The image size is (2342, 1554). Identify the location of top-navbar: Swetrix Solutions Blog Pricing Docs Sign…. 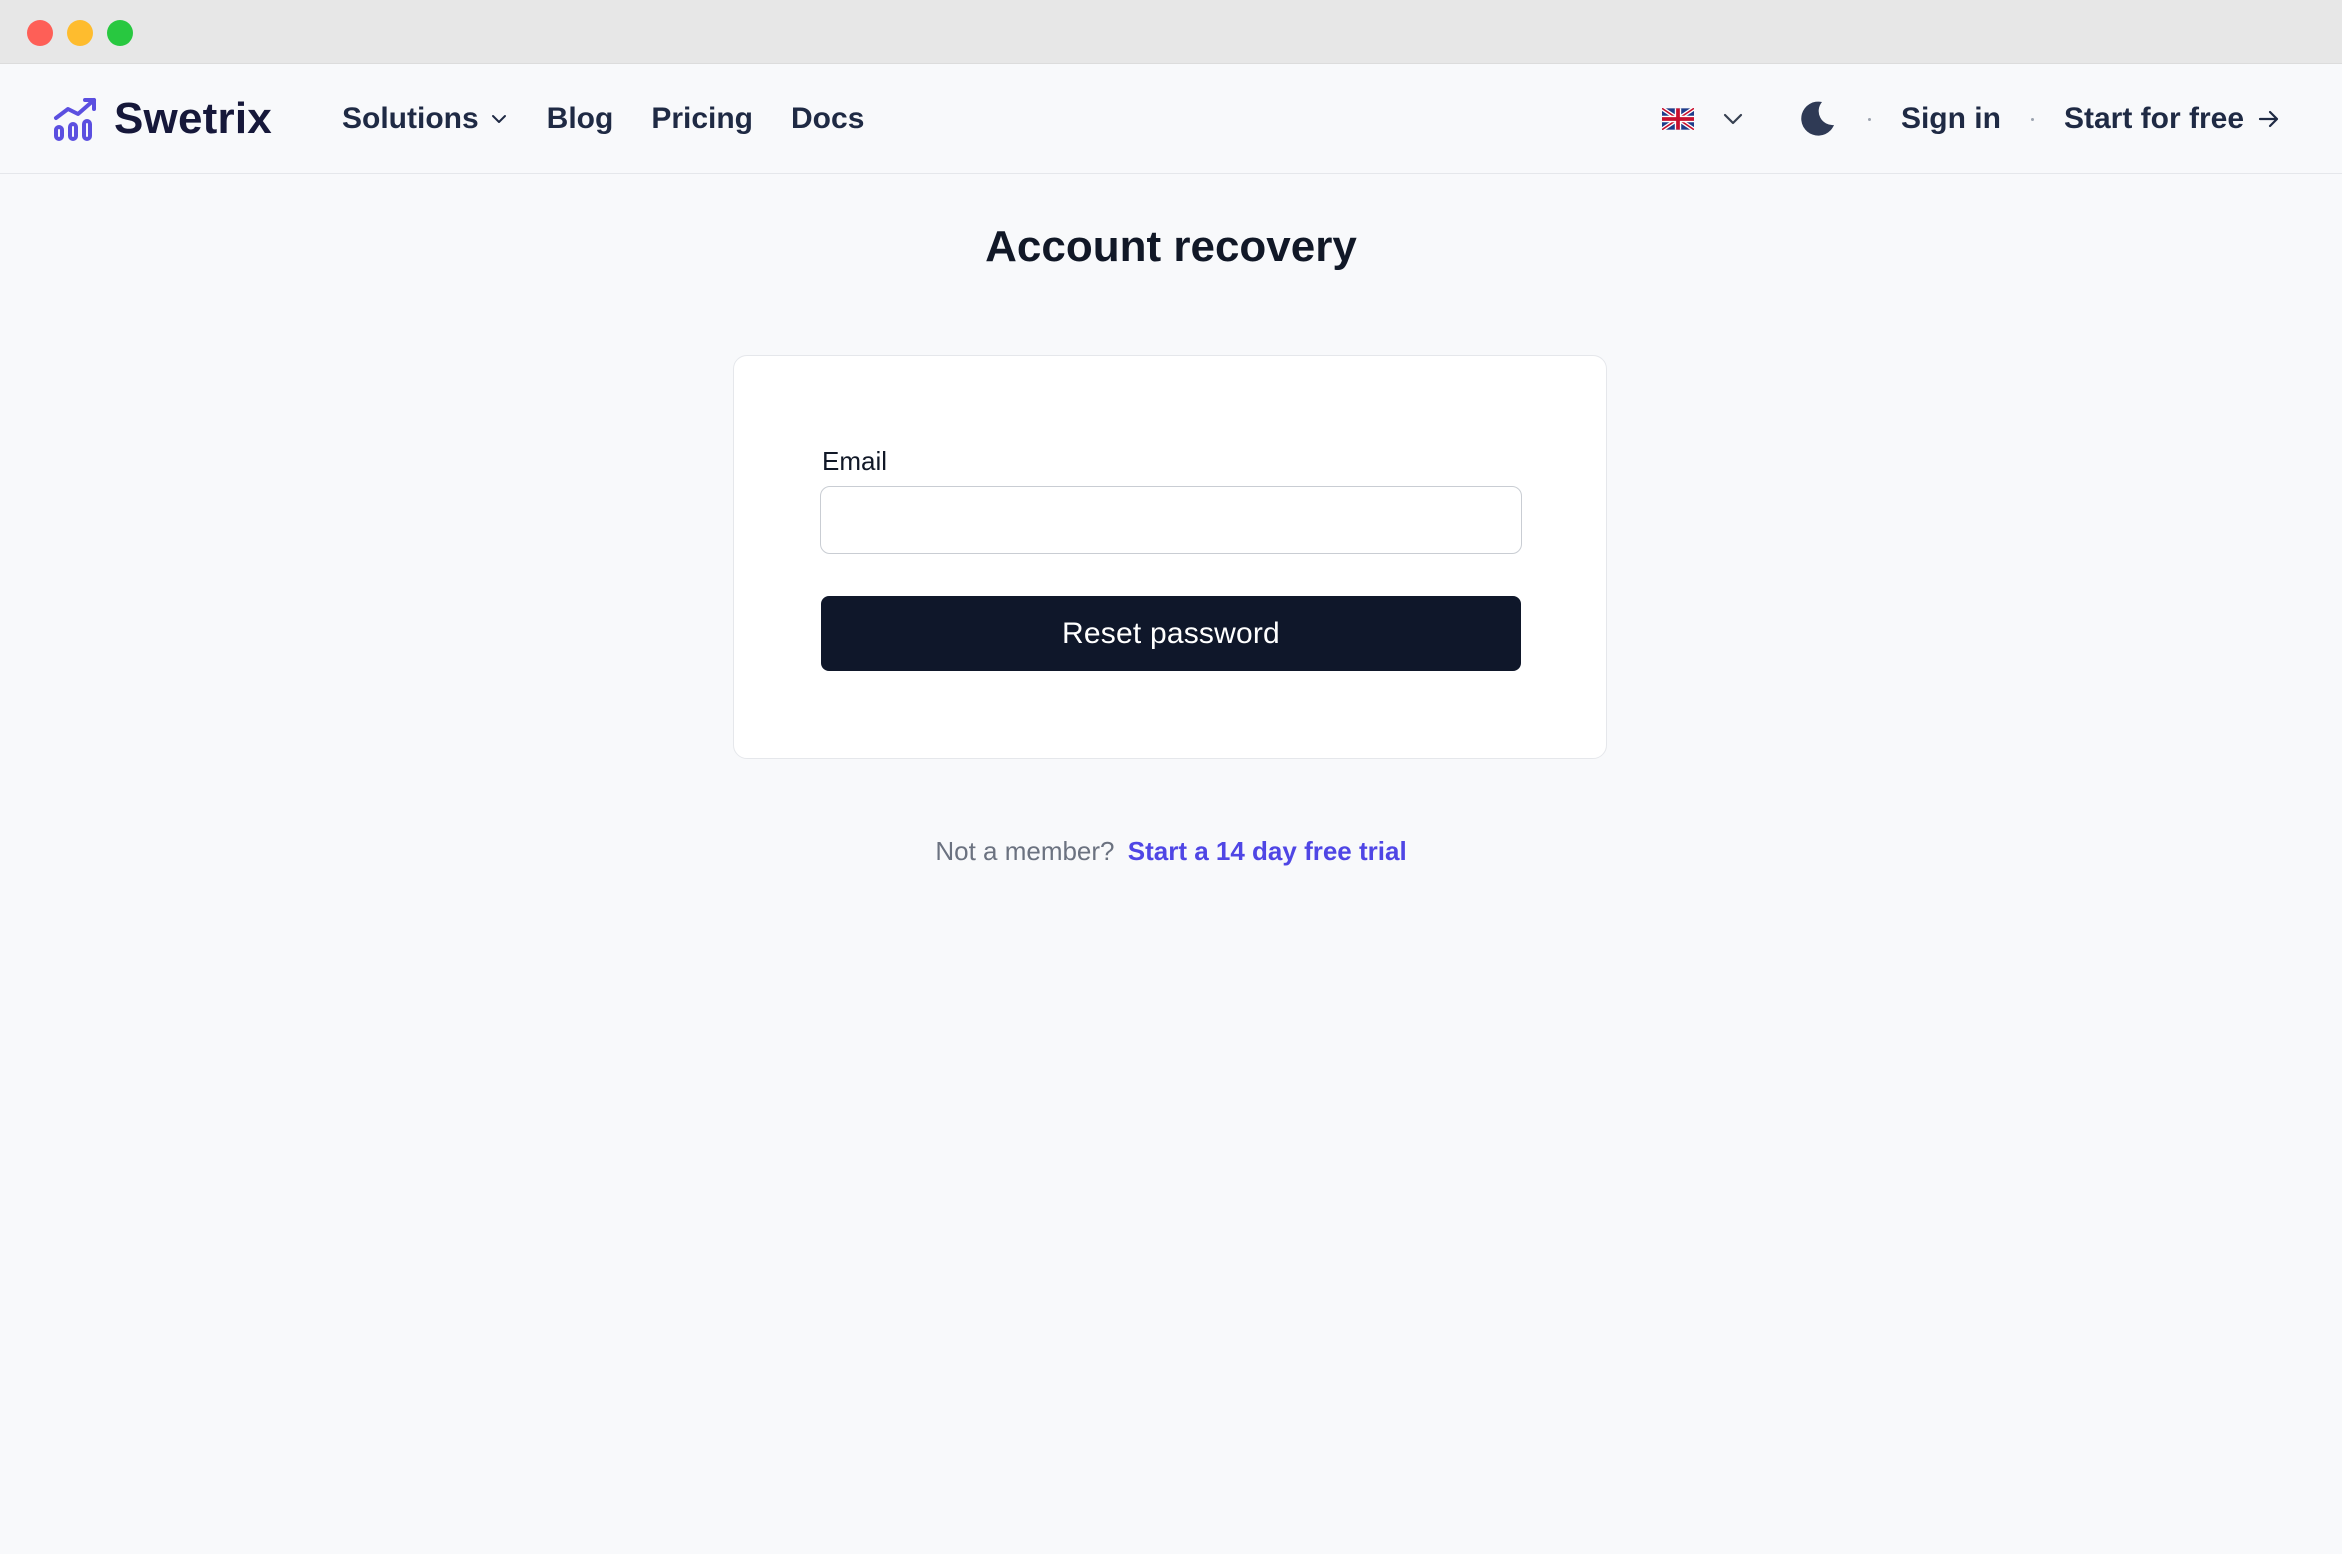
(1171, 119).